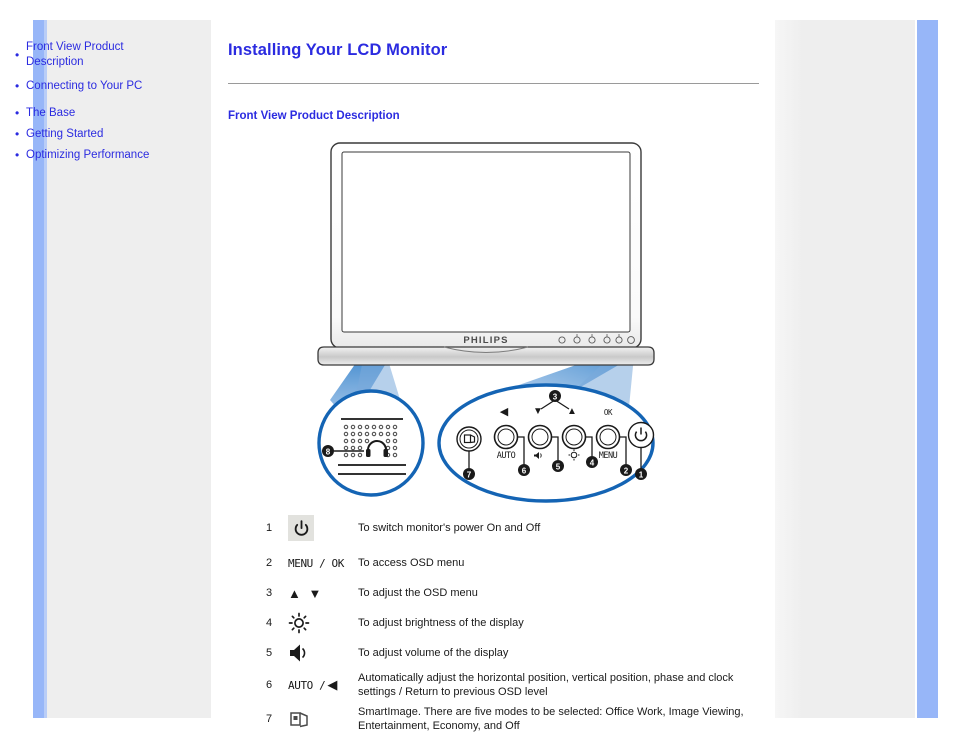  What do you see at coordinates (449, 528) in the screenshot?
I see `legend-description: To switch monitor's power On and Off` at bounding box center [449, 528].